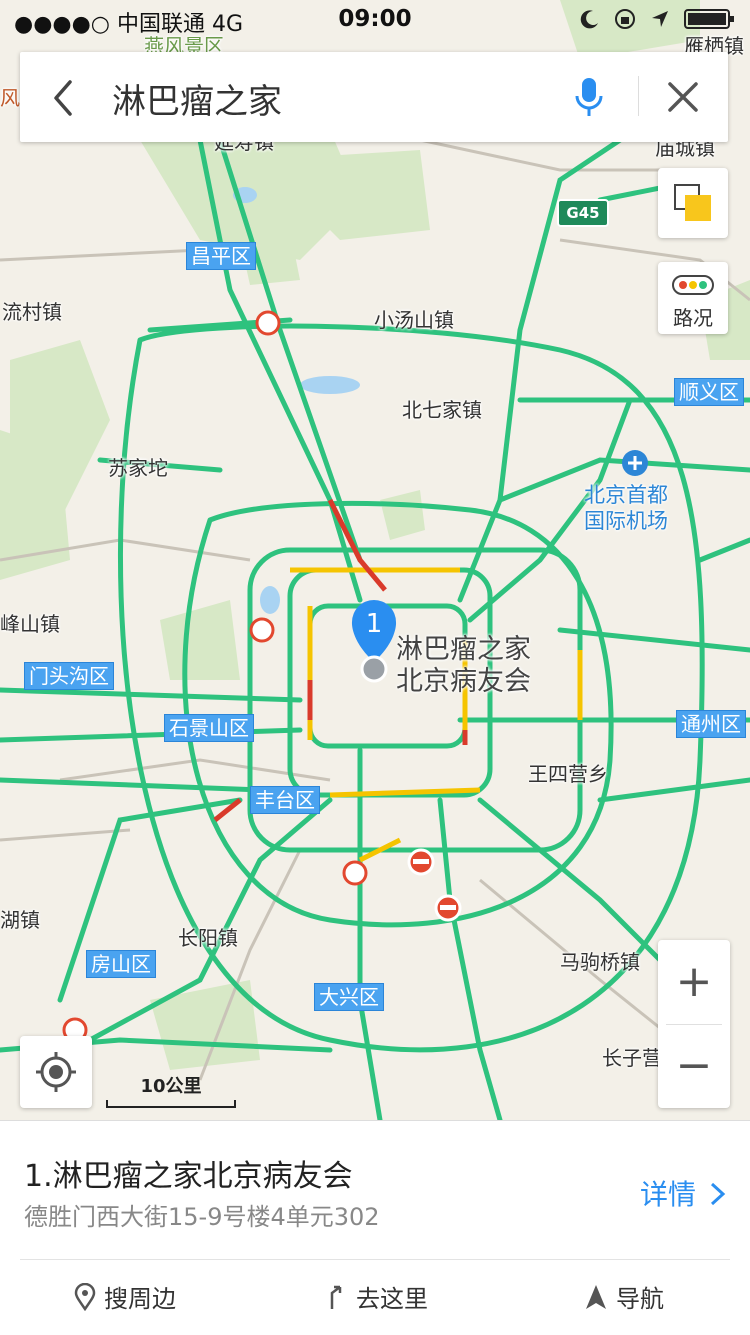 This screenshot has width=750, height=1335. I want to click on crosshair-icon, so click(56, 1072).